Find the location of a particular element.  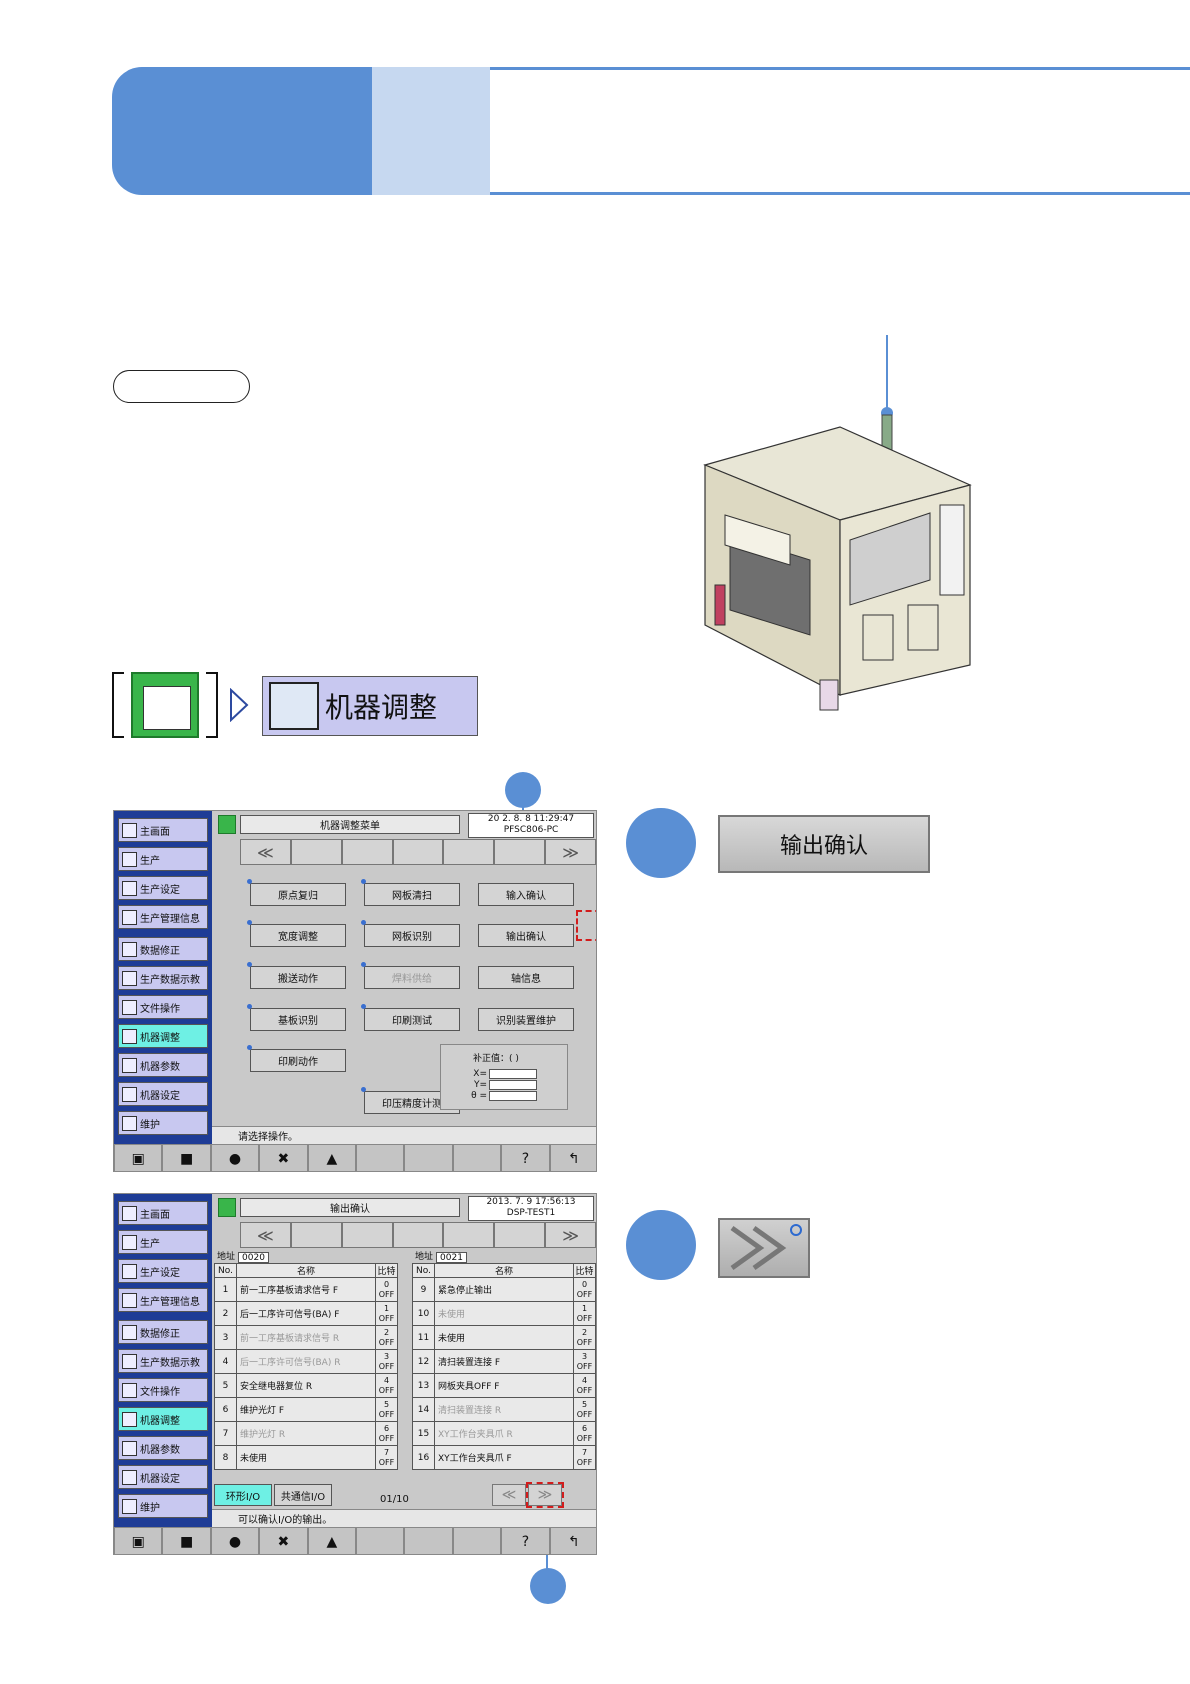

machine-adjust-button: 机器调整 is located at coordinates (370, 706).